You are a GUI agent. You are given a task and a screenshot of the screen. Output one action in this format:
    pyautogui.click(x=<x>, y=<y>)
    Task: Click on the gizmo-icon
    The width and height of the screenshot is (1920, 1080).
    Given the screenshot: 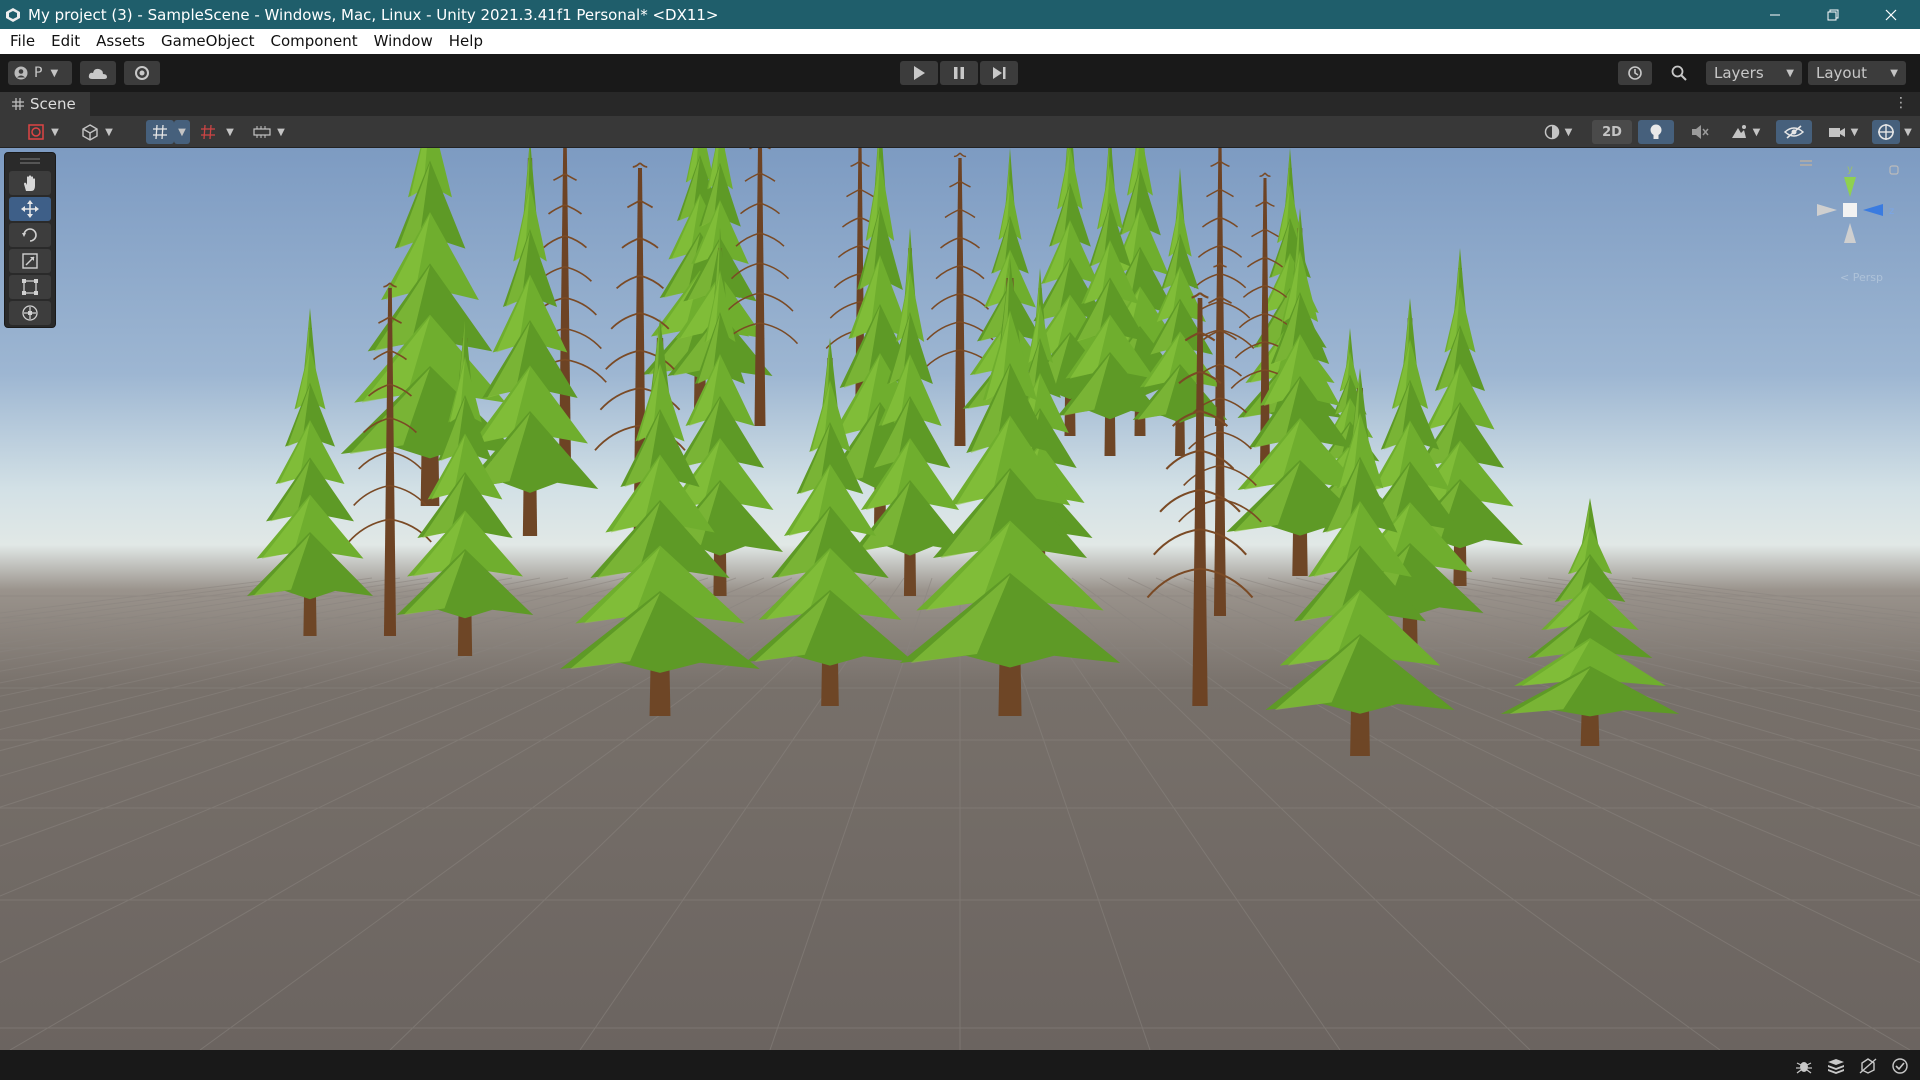 What is the action you would take?
    pyautogui.click(x=1886, y=132)
    